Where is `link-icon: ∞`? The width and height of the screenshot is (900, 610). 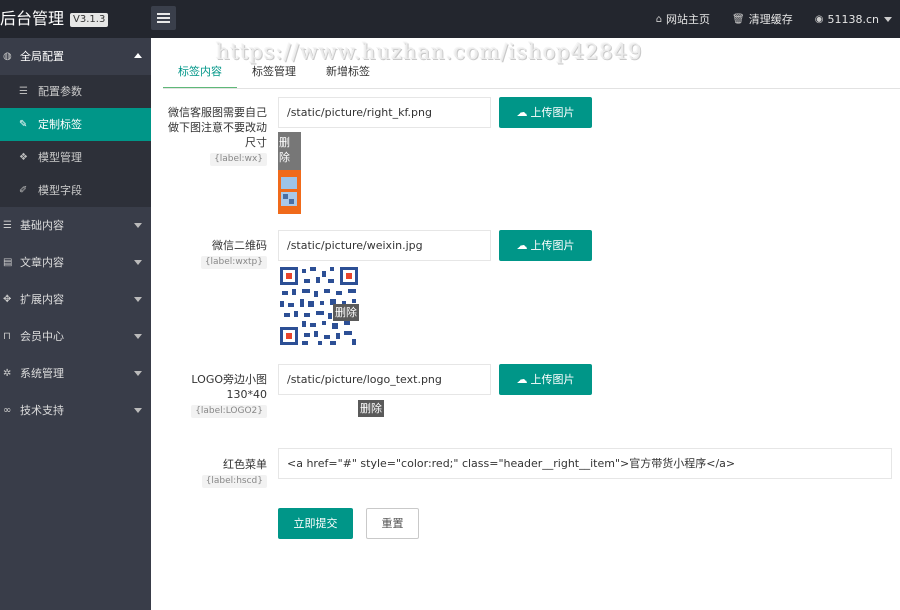
link-icon: ∞ is located at coordinates (7, 410).